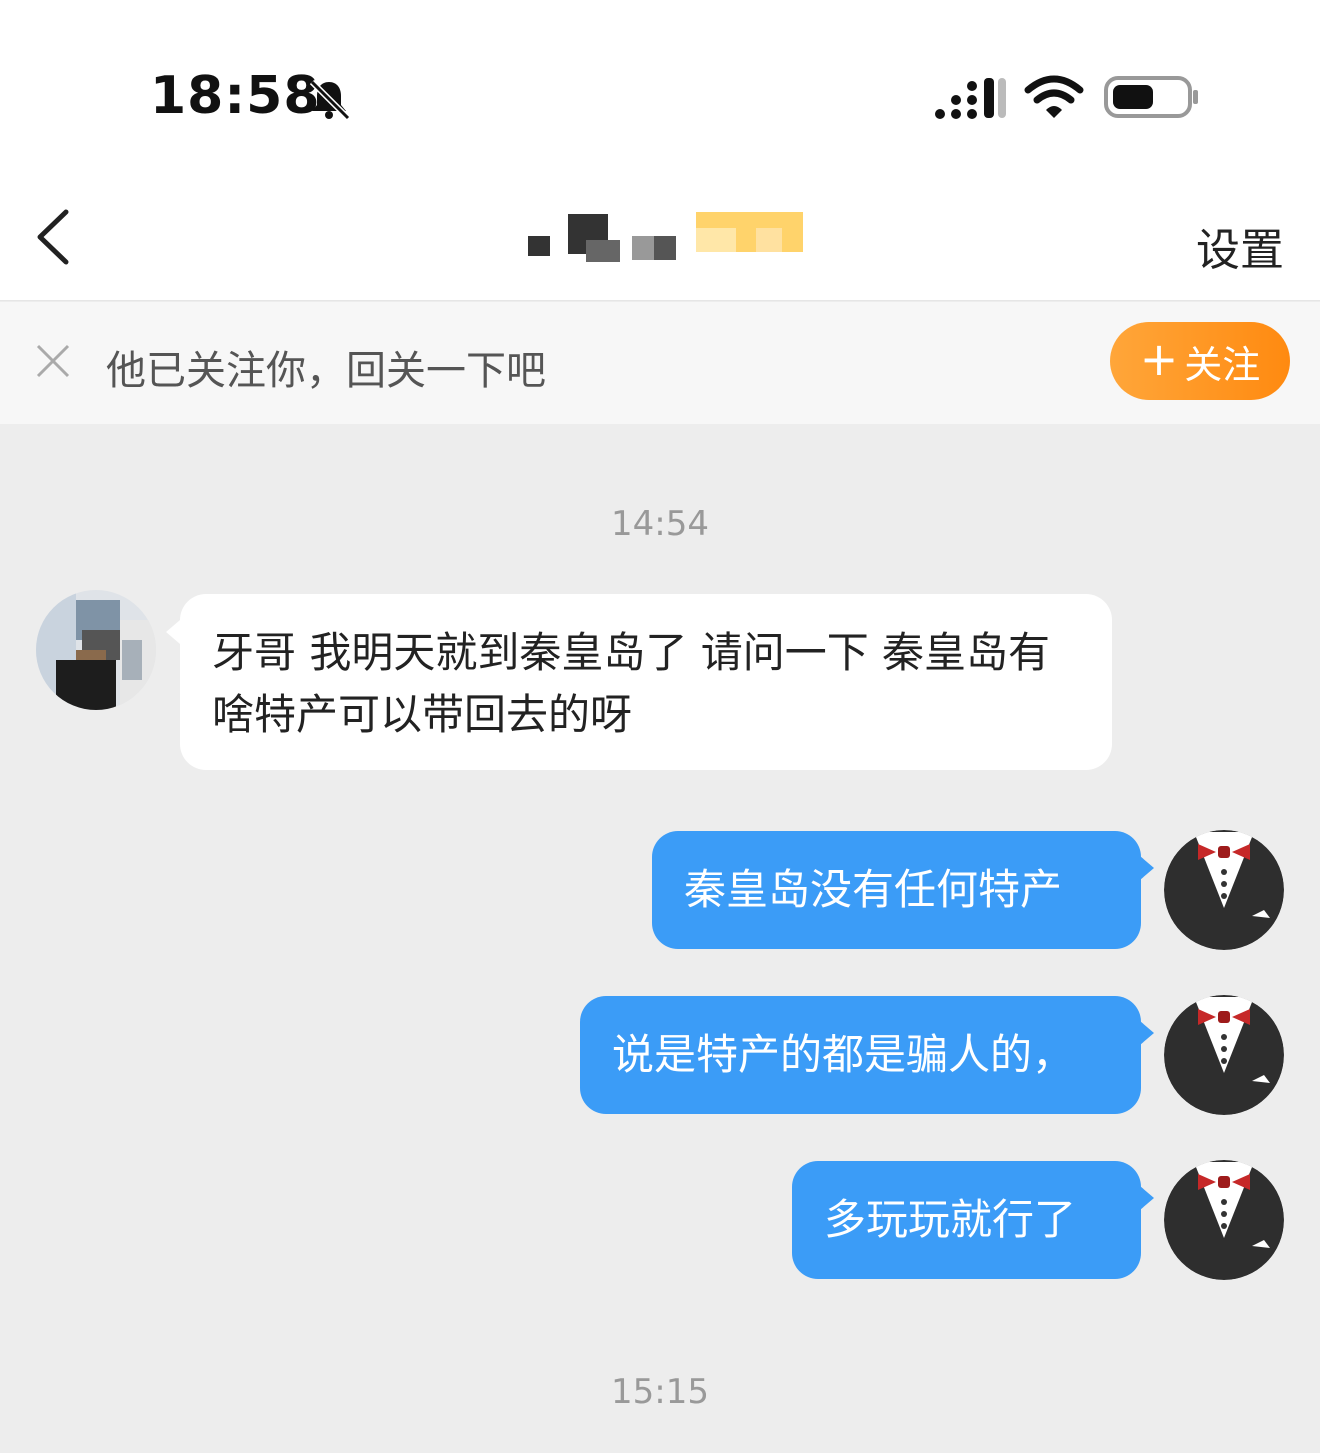 The image size is (1320, 1453). What do you see at coordinates (330, 100) in the screenshot?
I see `bell-muted-icon` at bounding box center [330, 100].